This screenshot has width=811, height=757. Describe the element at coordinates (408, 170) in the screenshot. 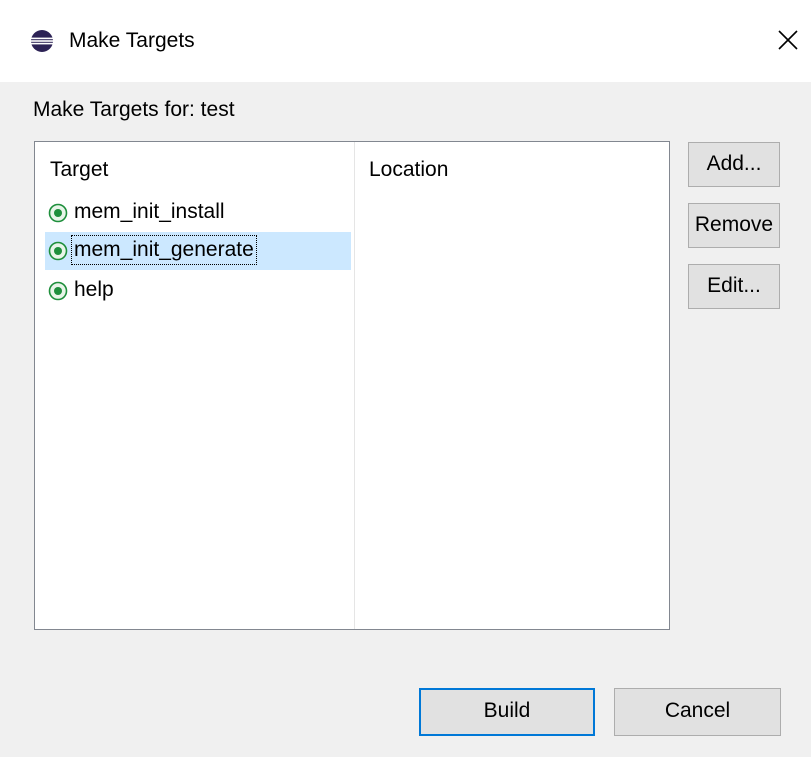

I see `column-header-location: Location` at that location.